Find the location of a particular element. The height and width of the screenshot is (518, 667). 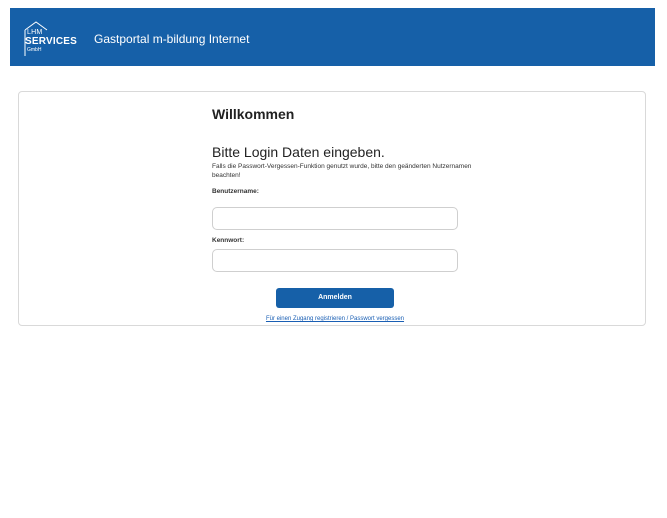

logo-text-lhm: LHM is located at coordinates (35, 32).